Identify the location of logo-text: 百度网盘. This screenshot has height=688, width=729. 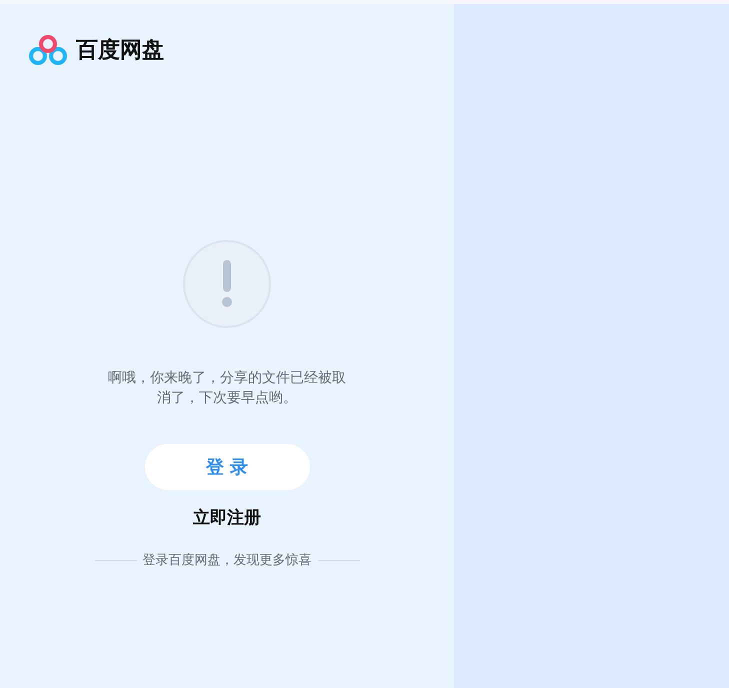
(120, 50).